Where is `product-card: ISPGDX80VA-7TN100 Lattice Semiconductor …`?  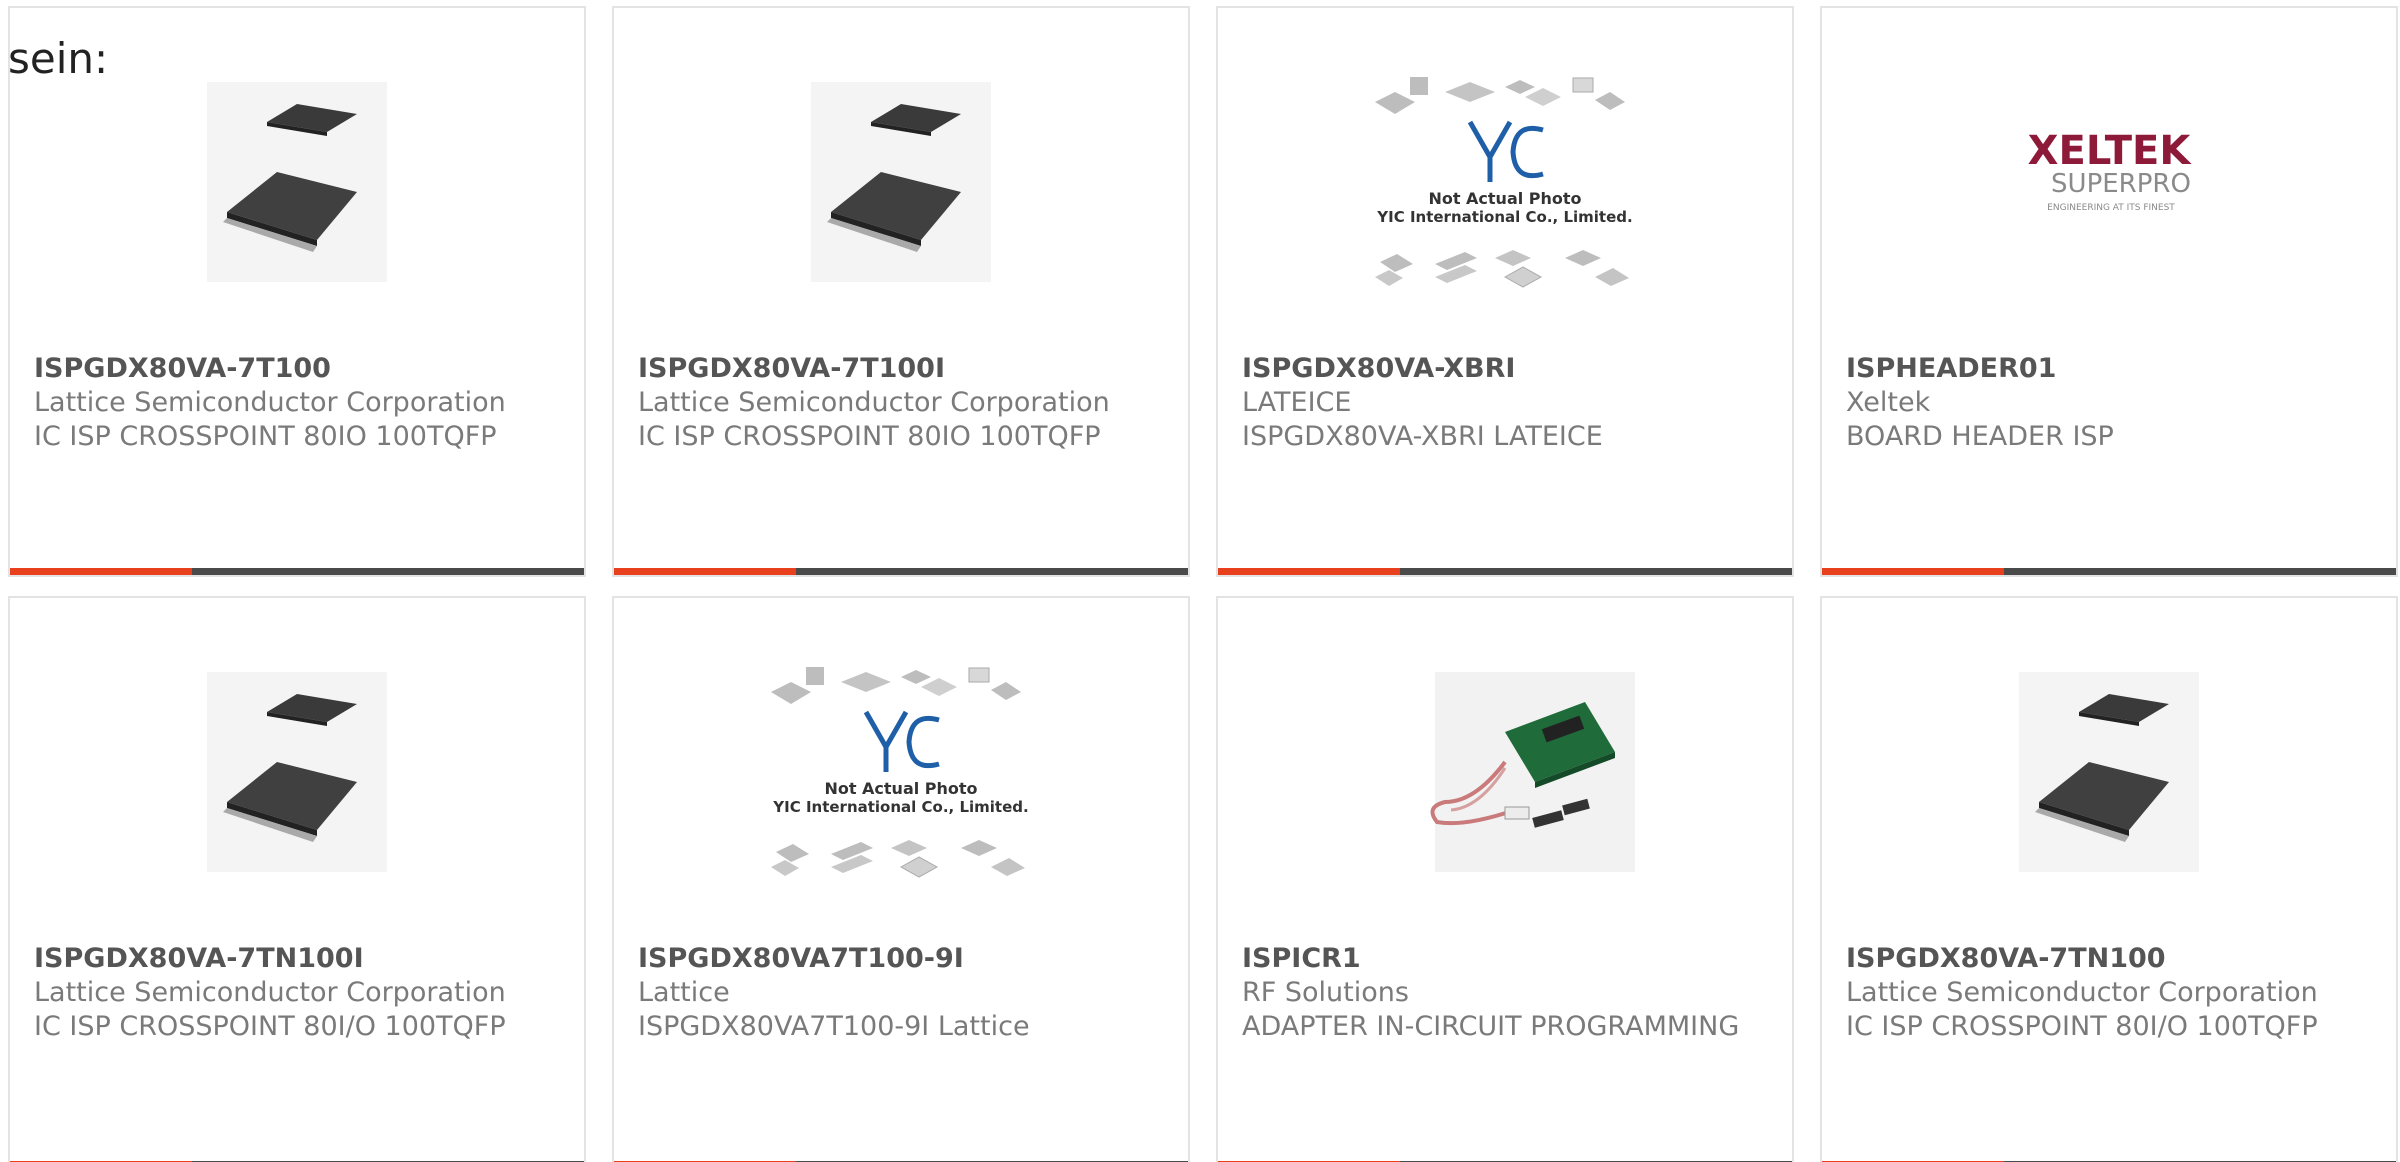
product-card: ISPGDX80VA-7TN100 Lattice Semiconductor … is located at coordinates (2109, 879).